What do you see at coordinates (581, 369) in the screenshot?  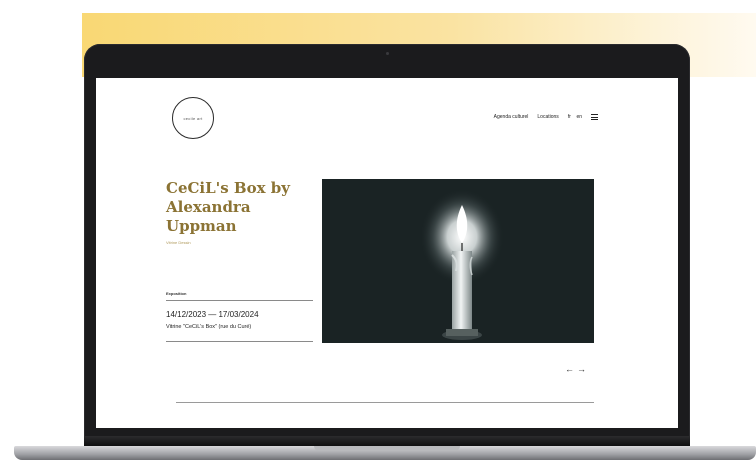 I see `next-arrow-icon: →` at bounding box center [581, 369].